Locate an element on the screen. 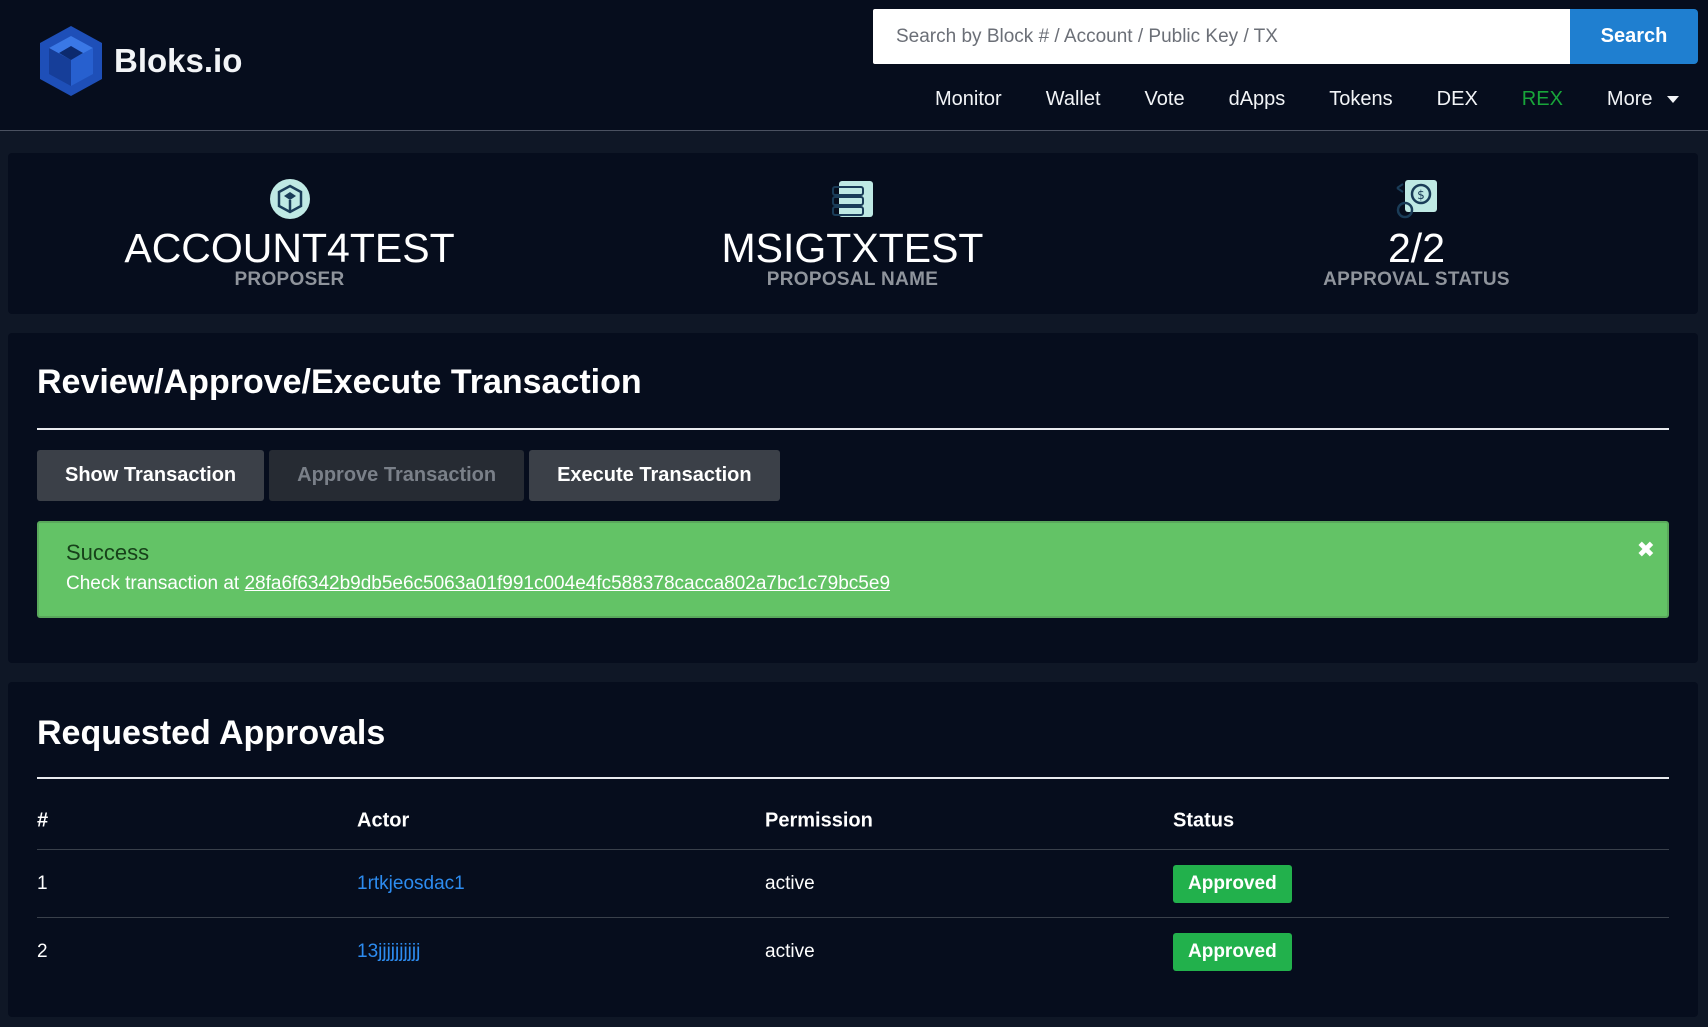  table-row: 1 1rtkjeosdac1 active Approved is located at coordinates (853, 884).